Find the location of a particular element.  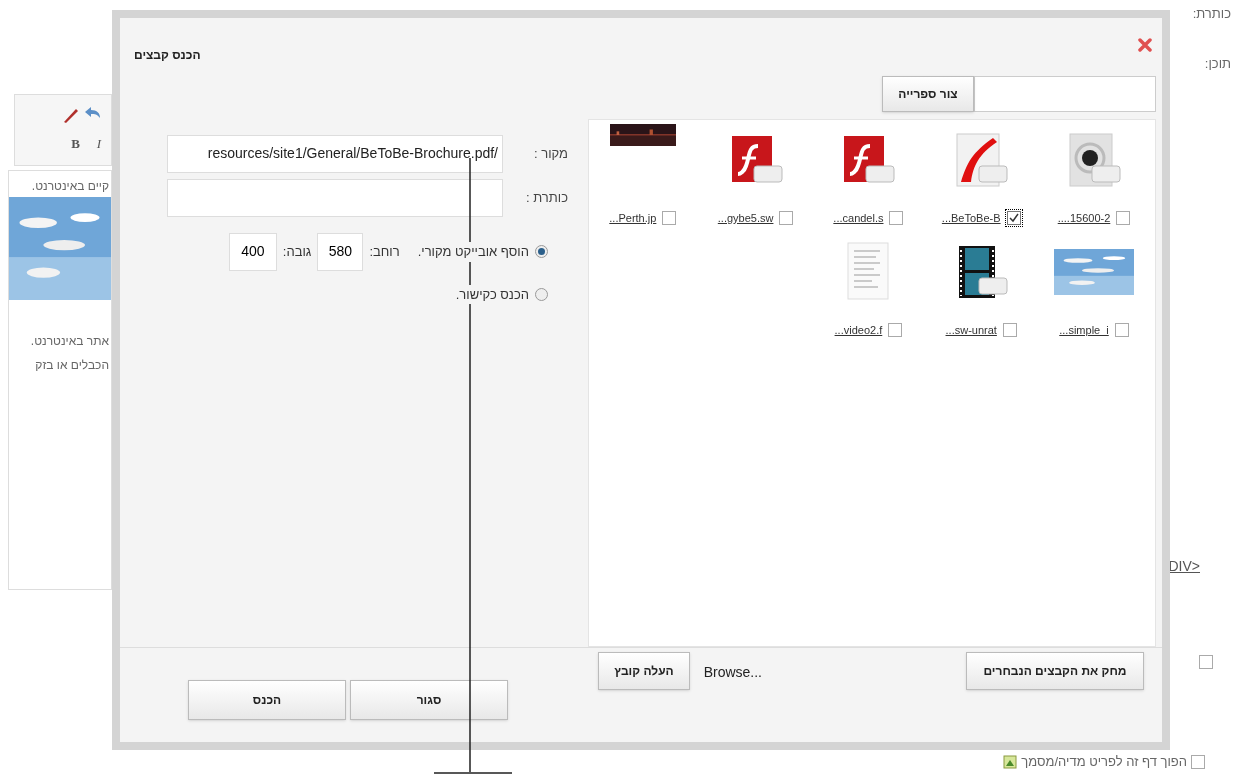

file-name-link: ...BeToBe-B is located at coordinates (971, 218).